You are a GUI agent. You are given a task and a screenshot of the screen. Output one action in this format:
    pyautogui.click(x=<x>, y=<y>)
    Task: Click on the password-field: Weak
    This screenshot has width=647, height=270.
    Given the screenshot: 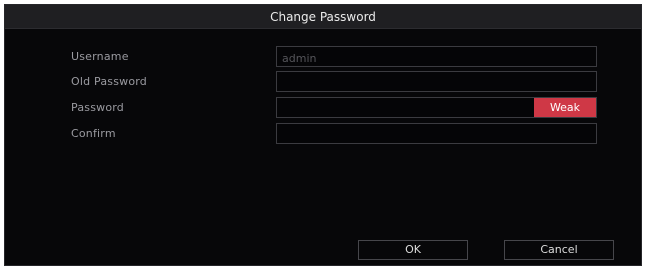 What is the action you would take?
    pyautogui.click(x=436, y=108)
    